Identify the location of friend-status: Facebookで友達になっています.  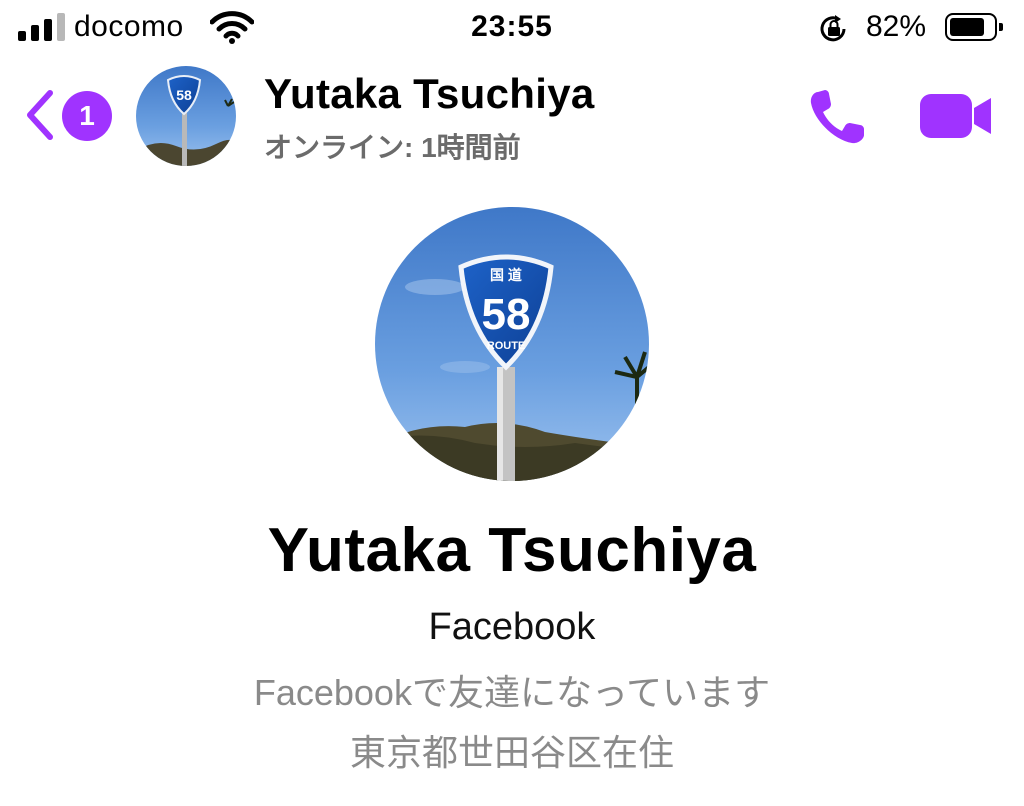
(512, 692).